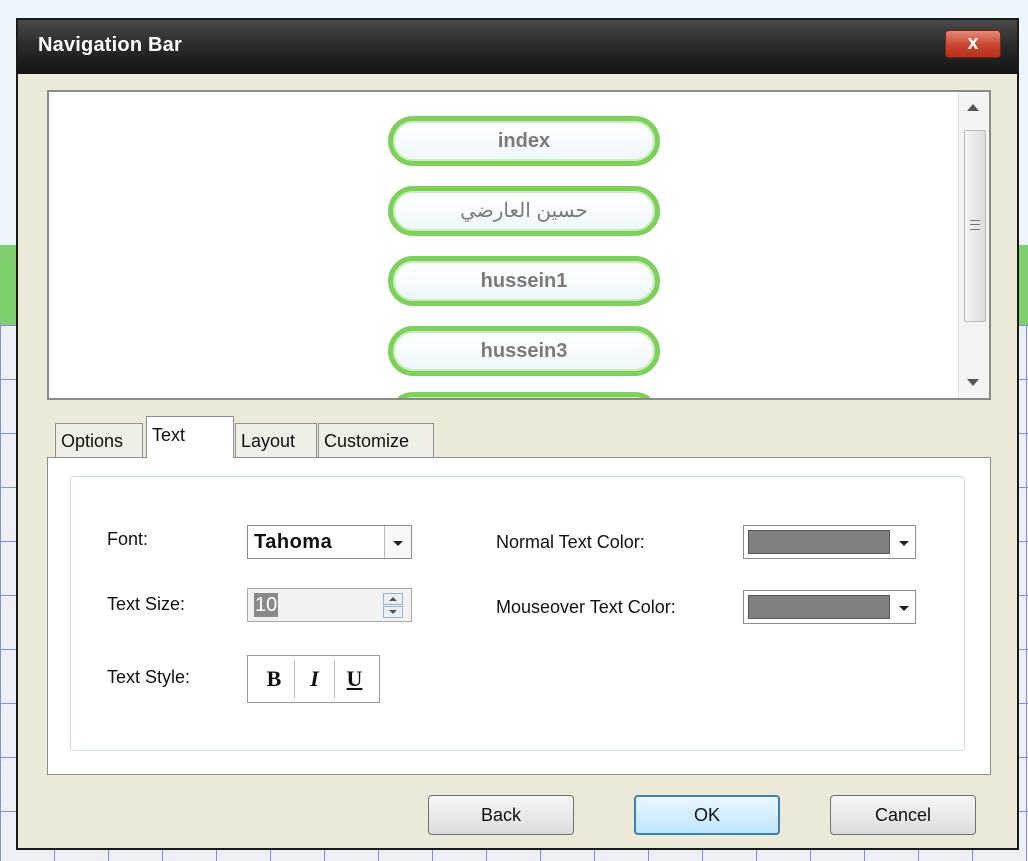 This screenshot has height=861, width=1028. Describe the element at coordinates (190, 437) in the screenshot. I see `tab-text: Text` at that location.